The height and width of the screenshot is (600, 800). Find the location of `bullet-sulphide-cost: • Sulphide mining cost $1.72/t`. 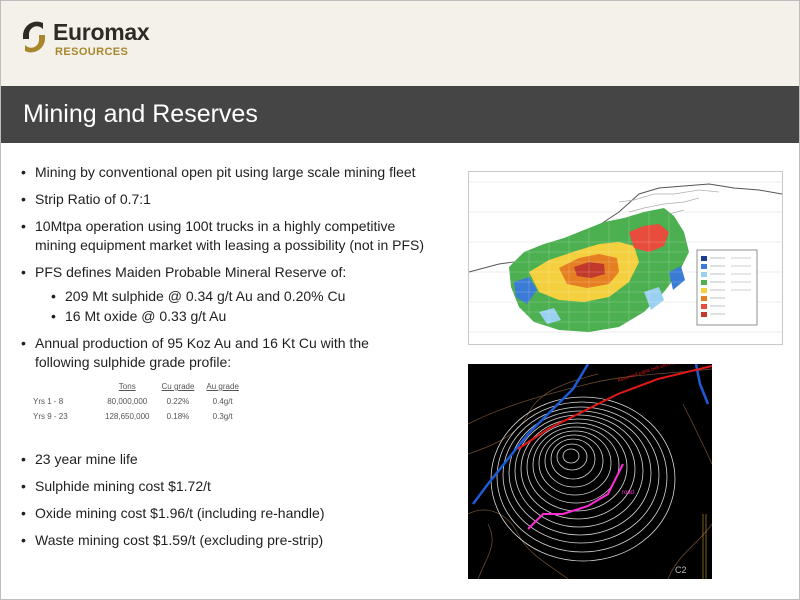

bullet-sulphide-cost: • Sulphide mining cost $1.72/t is located at coordinates (116, 486).